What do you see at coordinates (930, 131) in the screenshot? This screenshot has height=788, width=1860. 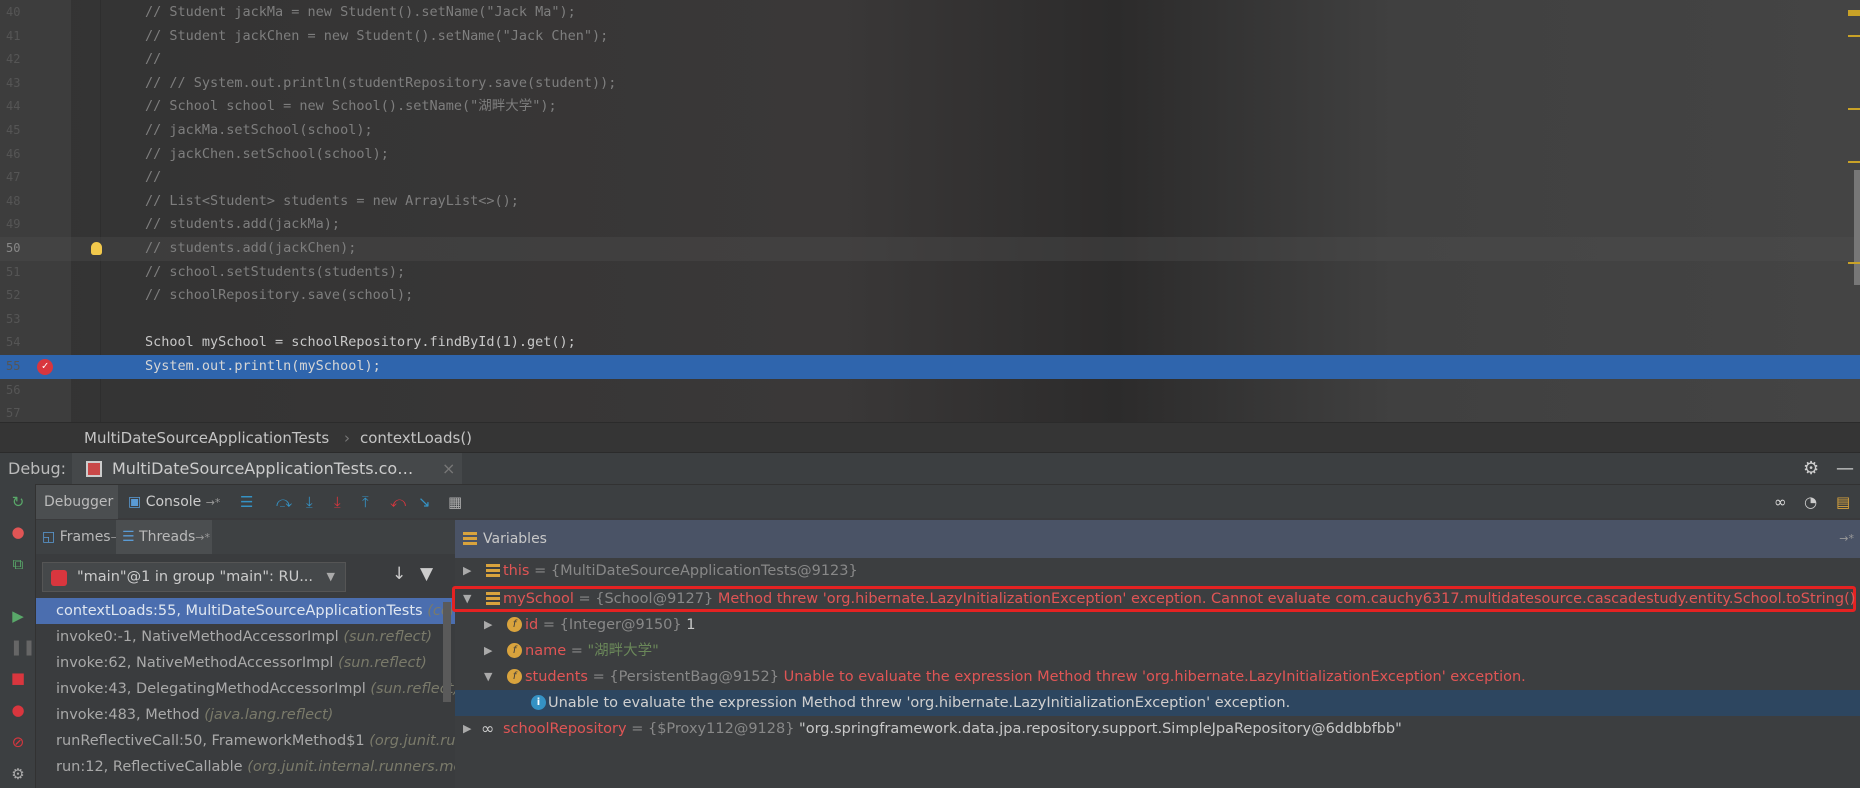 I see `code-line: 45 // jackMa.setSchool(school);` at bounding box center [930, 131].